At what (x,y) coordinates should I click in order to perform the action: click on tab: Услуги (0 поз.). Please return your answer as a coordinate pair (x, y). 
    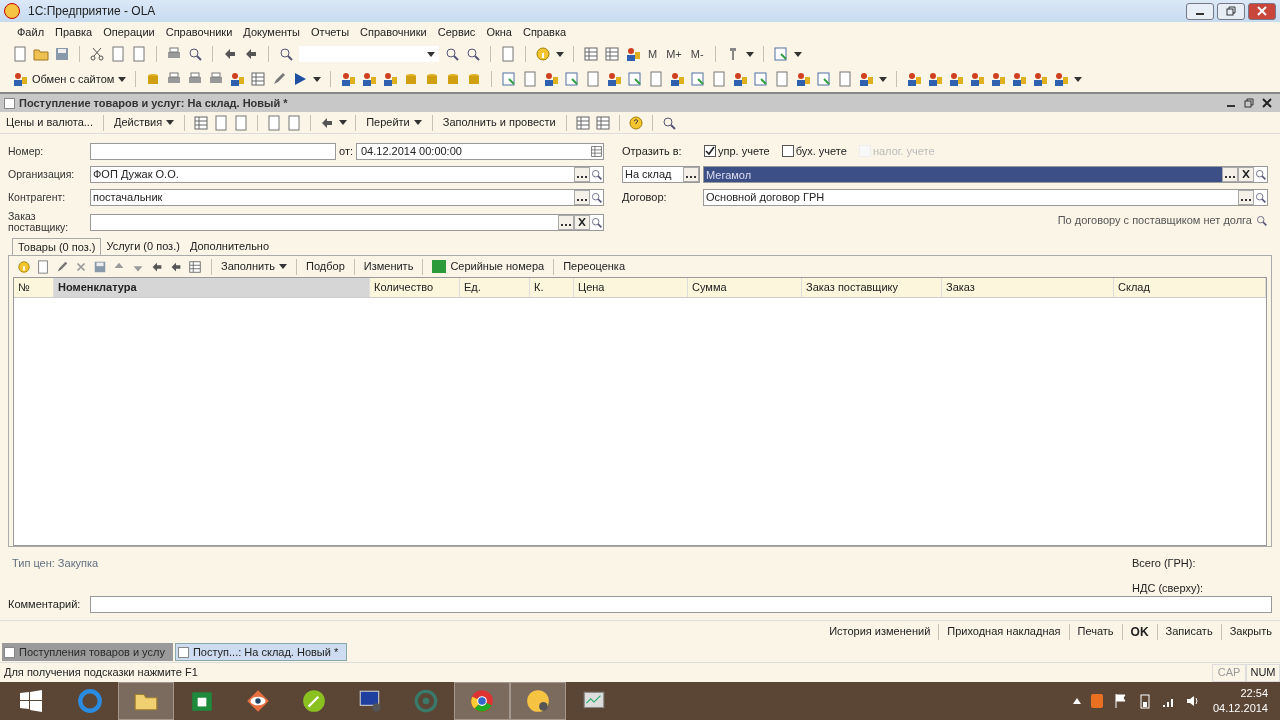
    Looking at the image, I should click on (143, 246).